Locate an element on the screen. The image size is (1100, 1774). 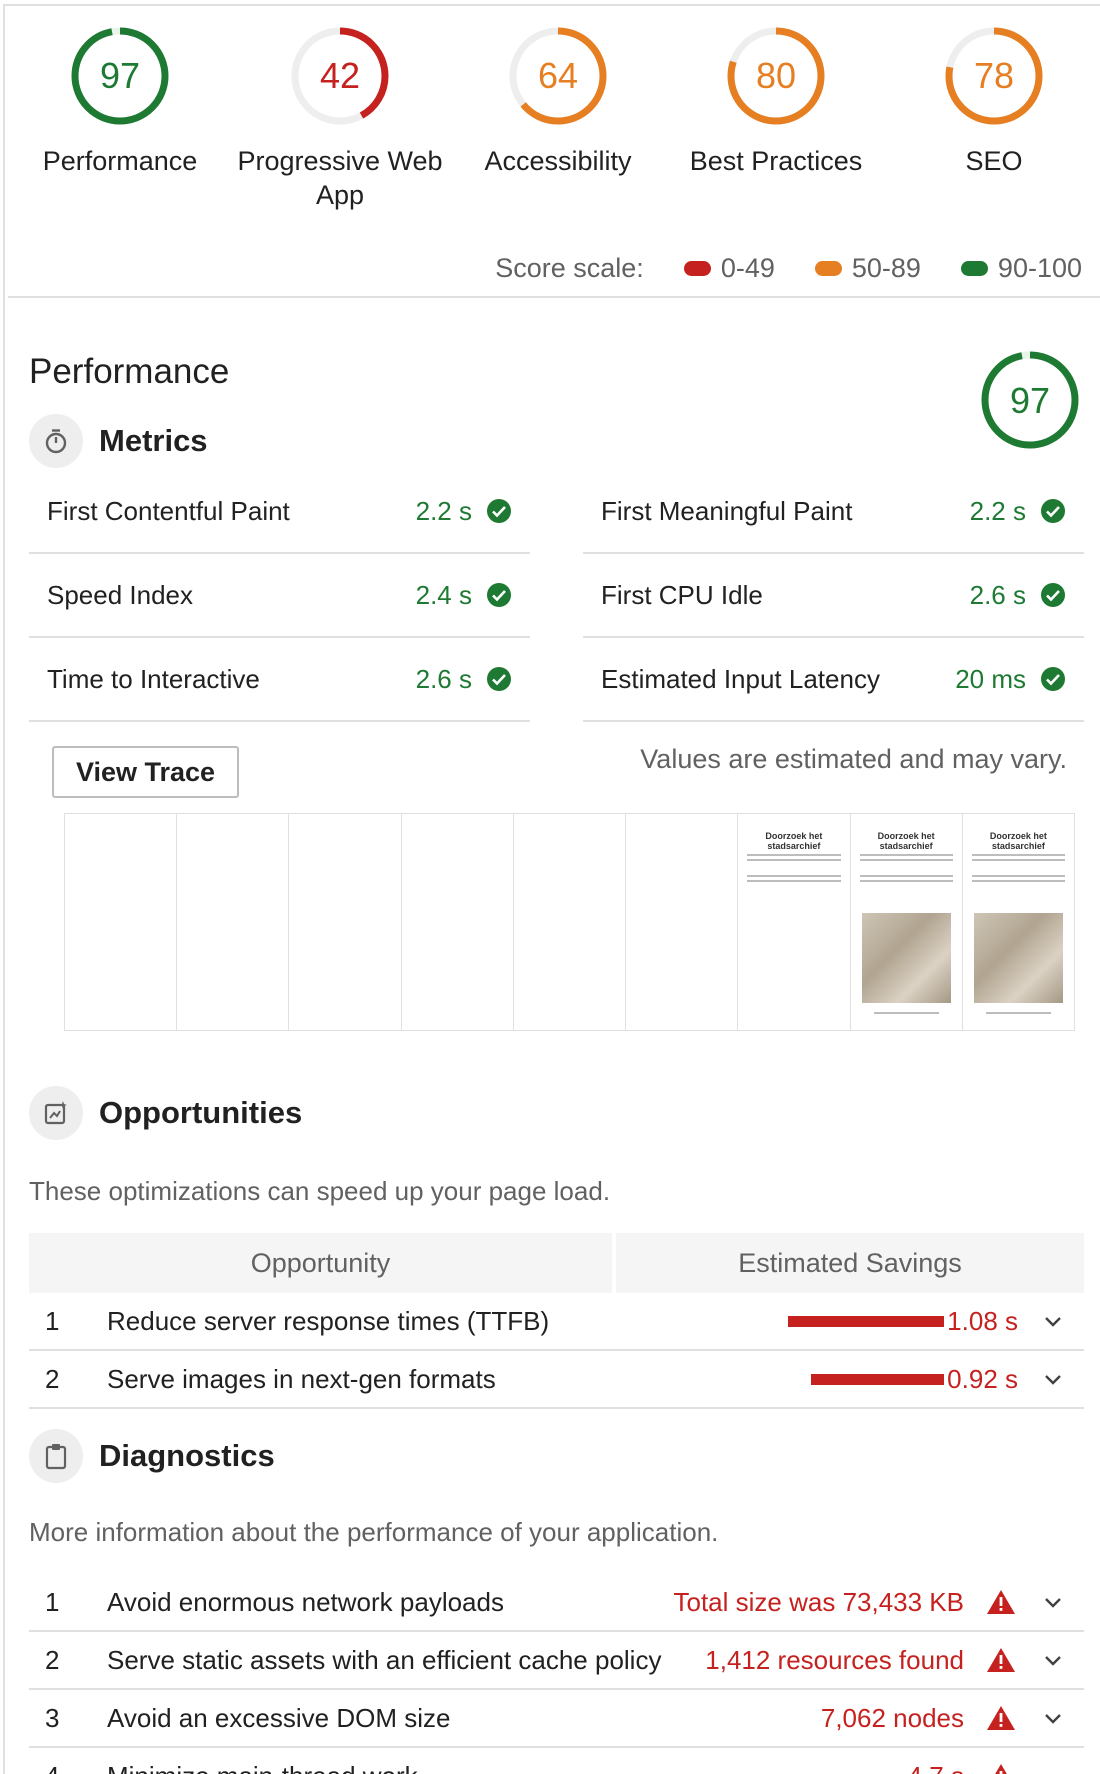
gauge-seo: 78 SEO is located at coordinates (992, 101).